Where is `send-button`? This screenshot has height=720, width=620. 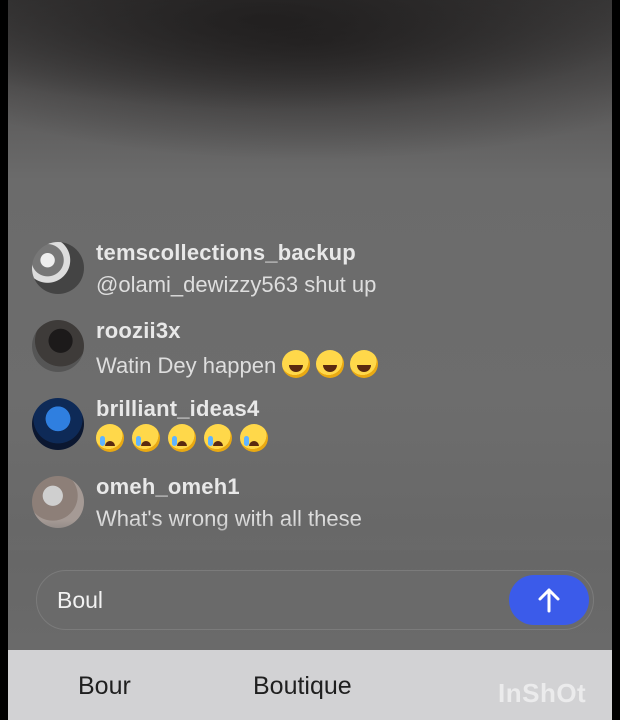 send-button is located at coordinates (549, 600).